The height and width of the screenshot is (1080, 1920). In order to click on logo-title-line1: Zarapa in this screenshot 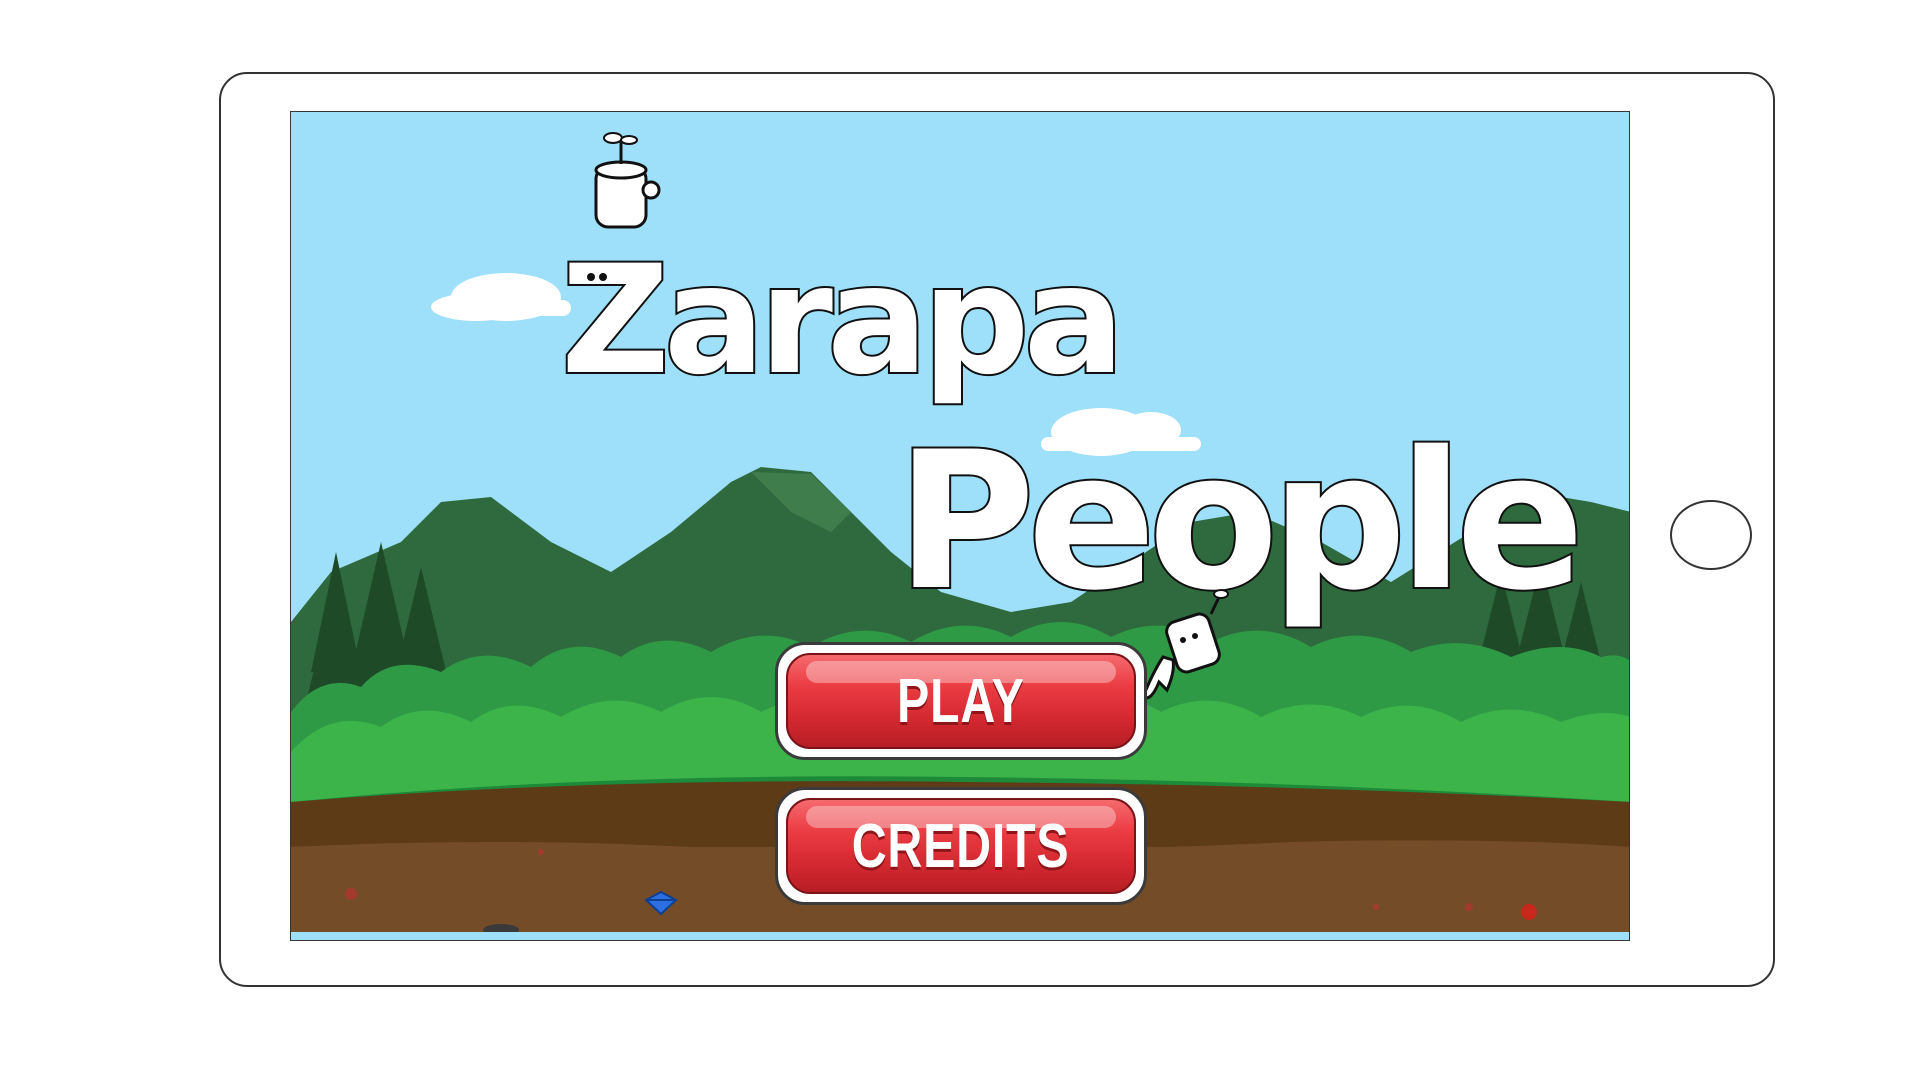, I will do `click(840, 321)`.